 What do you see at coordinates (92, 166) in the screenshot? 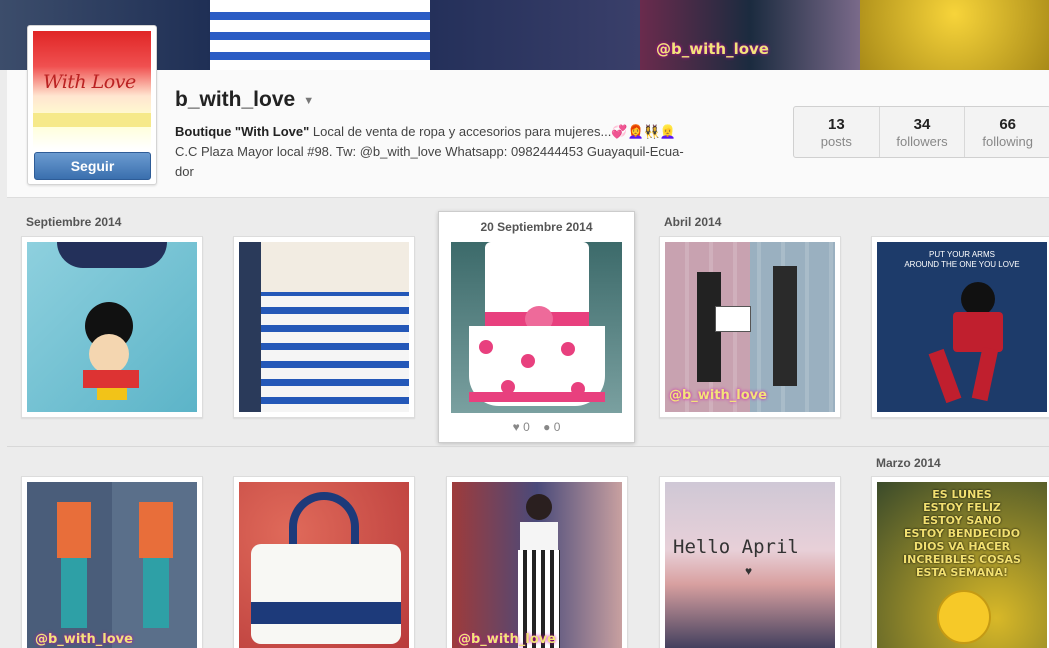
I see `follow-button: Seguir` at bounding box center [92, 166].